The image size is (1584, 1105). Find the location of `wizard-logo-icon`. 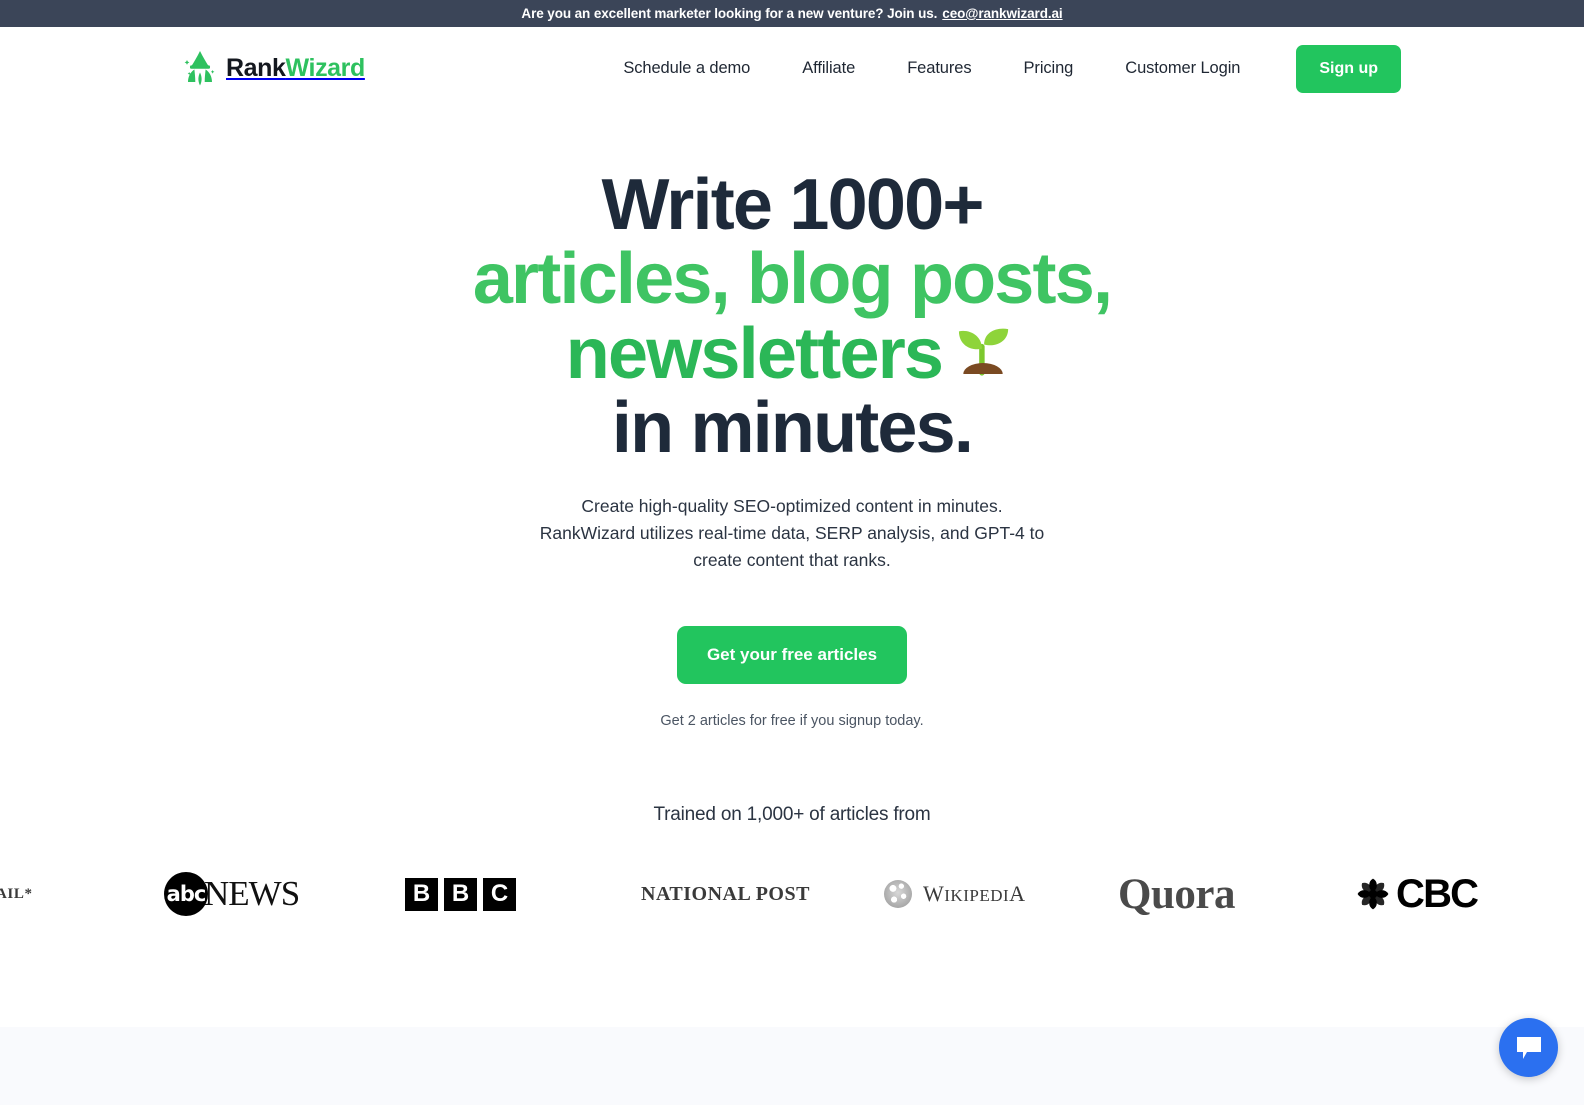

wizard-logo-icon is located at coordinates (199, 68).